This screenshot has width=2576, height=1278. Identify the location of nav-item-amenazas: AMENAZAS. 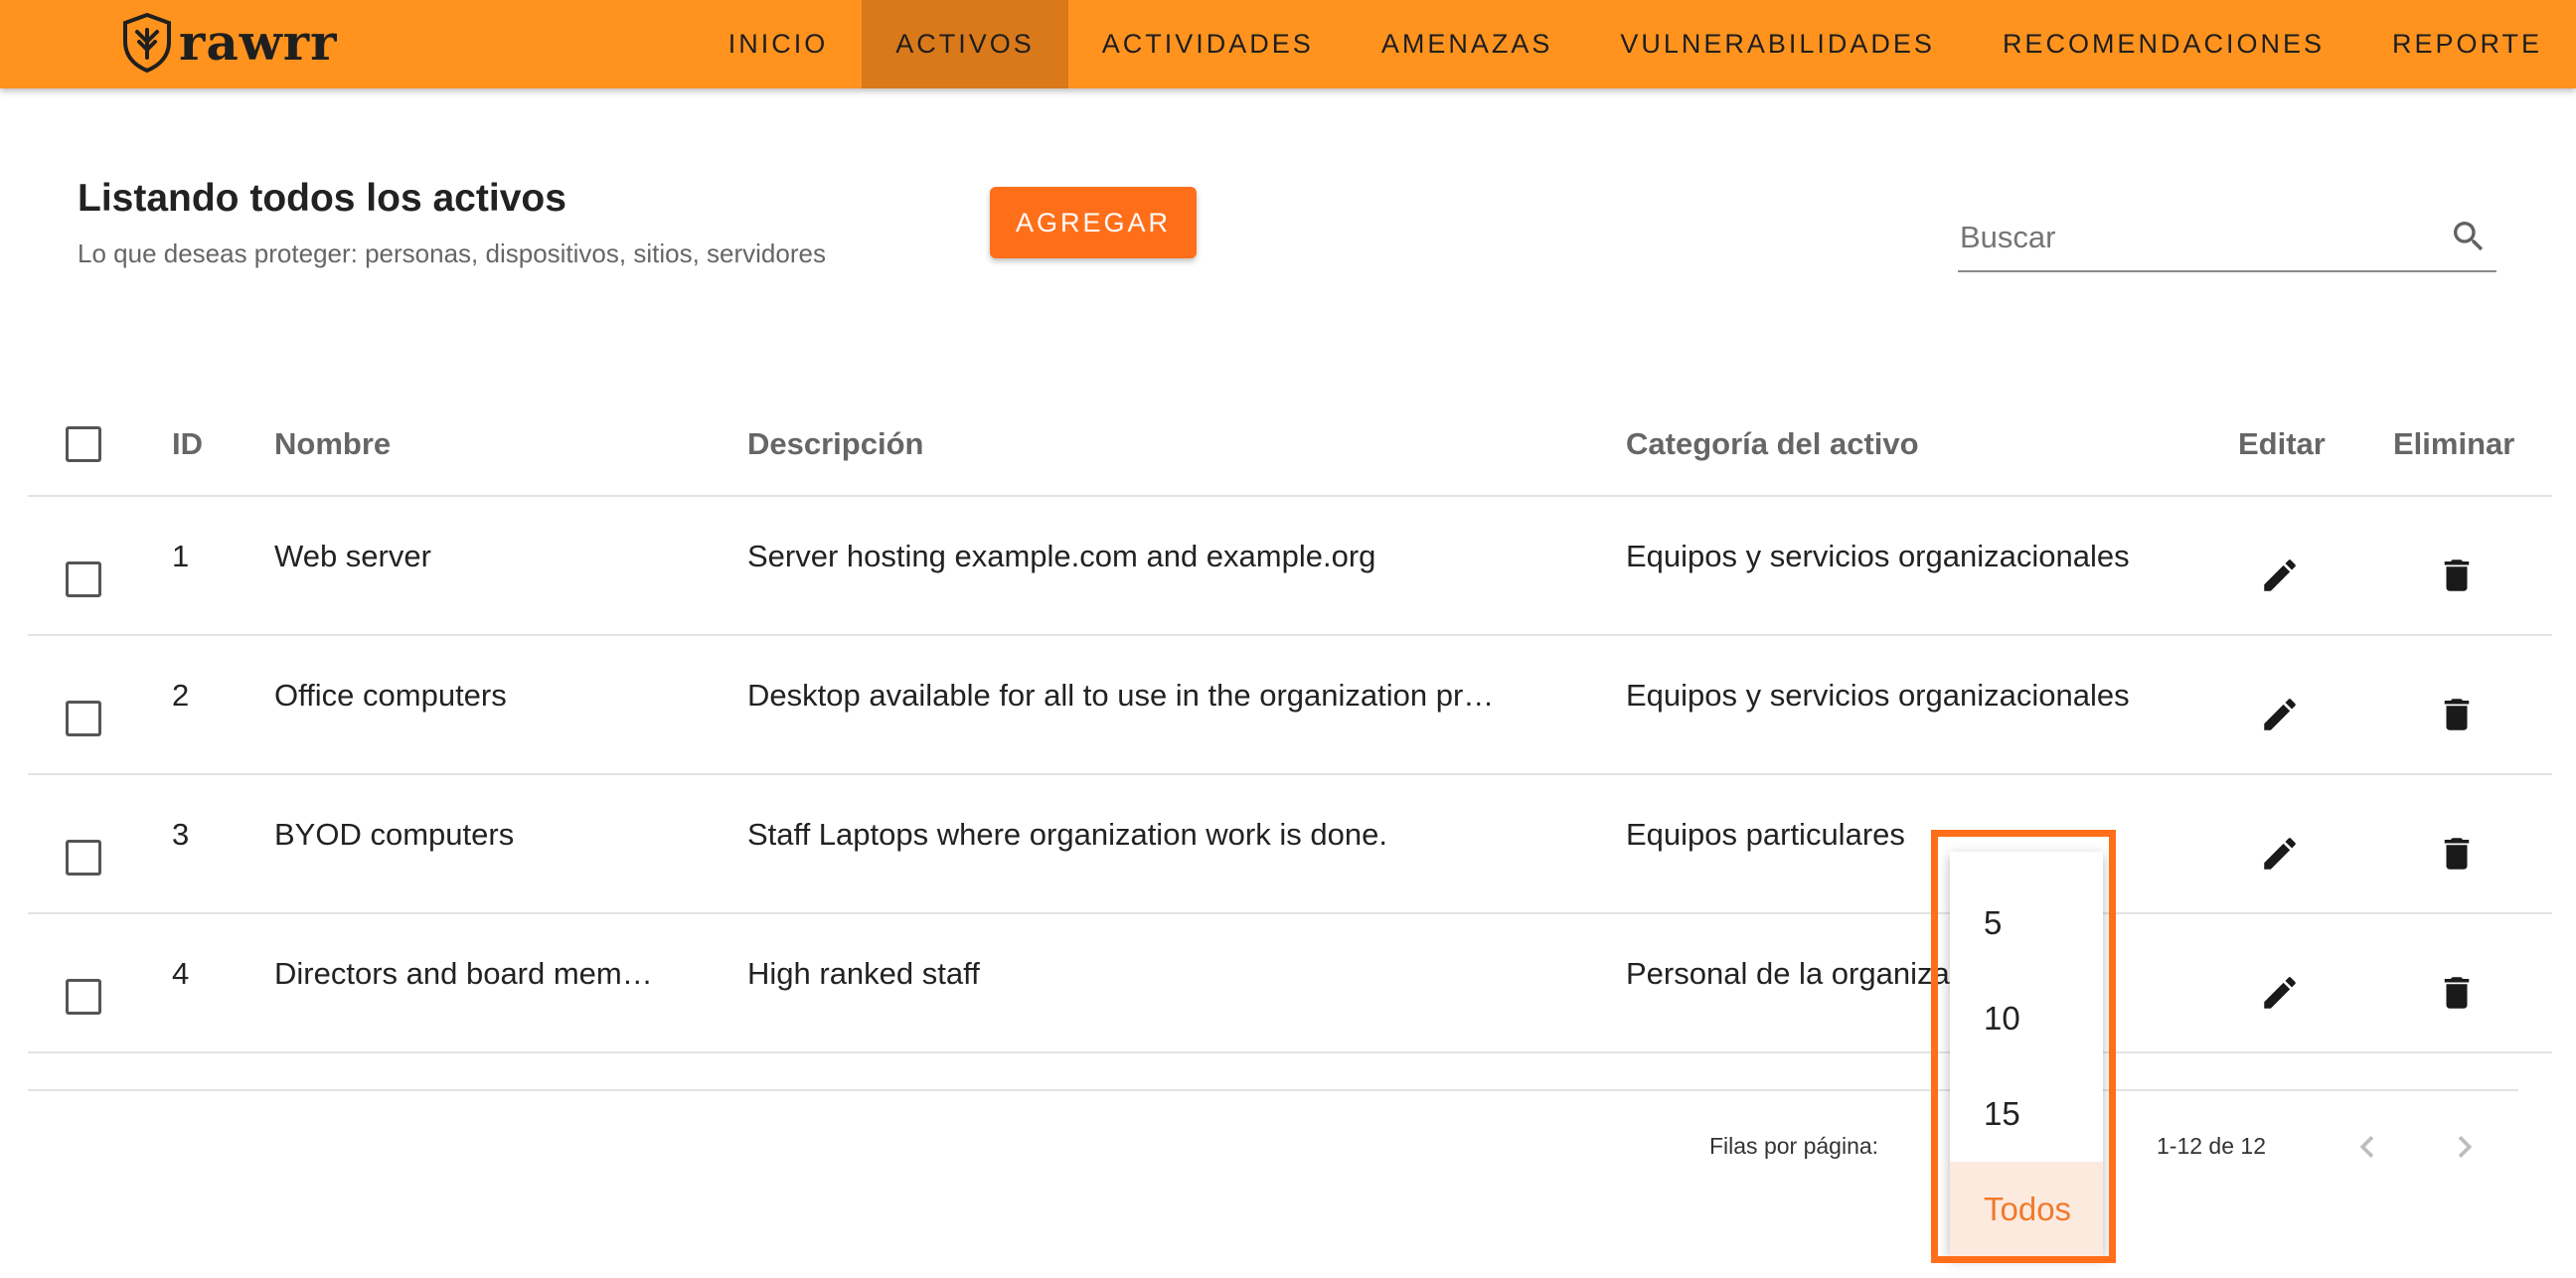
(1467, 44).